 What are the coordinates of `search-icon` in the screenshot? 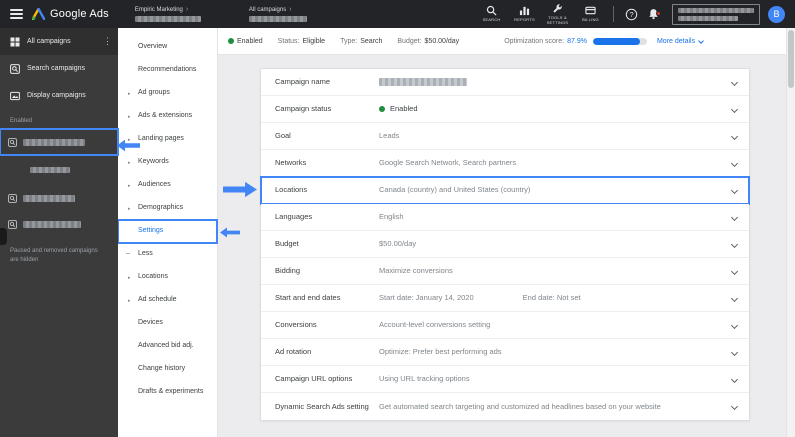 It's located at (491, 10).